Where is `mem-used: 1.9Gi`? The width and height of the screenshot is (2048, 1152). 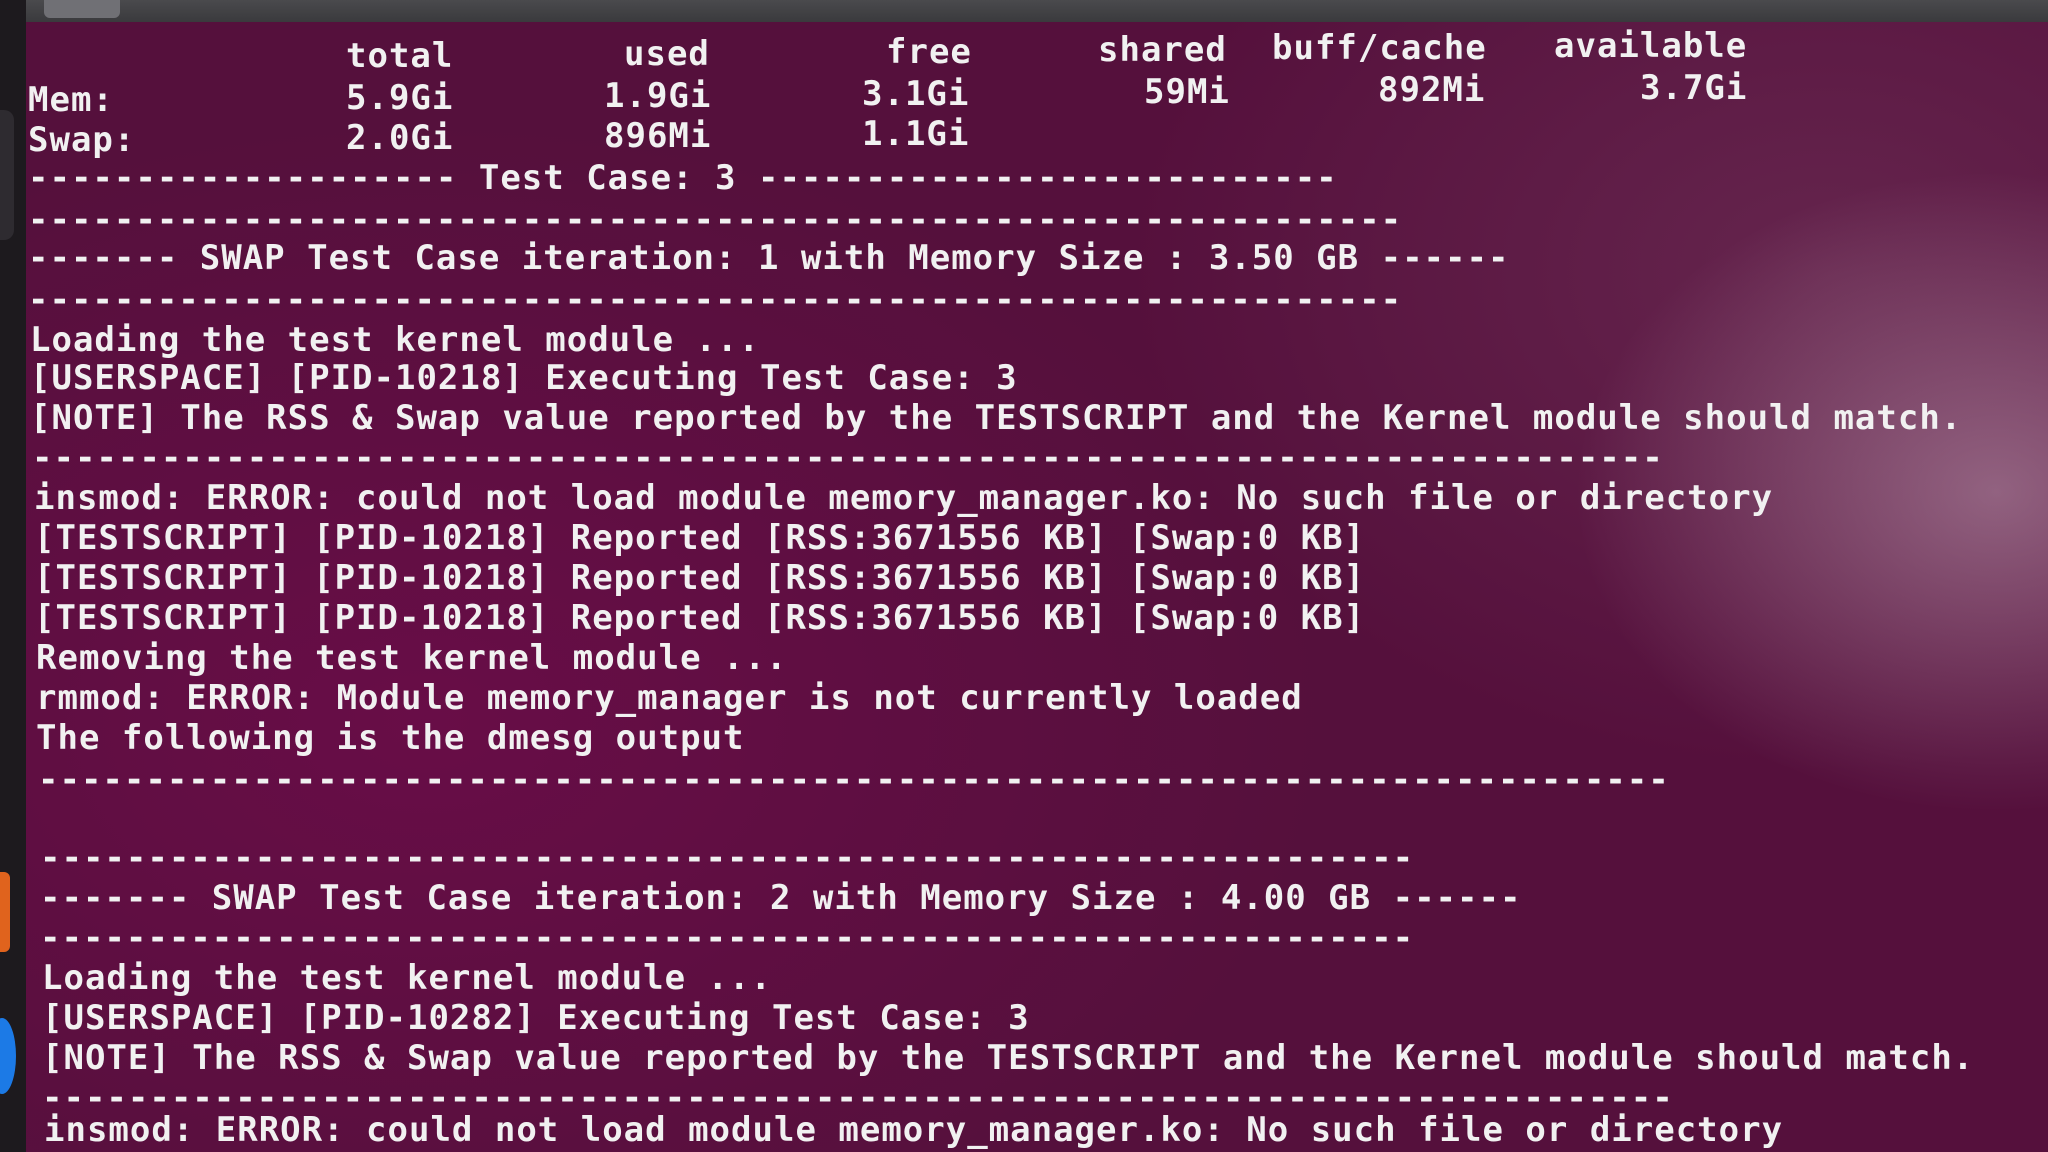 mem-used: 1.9Gi is located at coordinates (658, 96).